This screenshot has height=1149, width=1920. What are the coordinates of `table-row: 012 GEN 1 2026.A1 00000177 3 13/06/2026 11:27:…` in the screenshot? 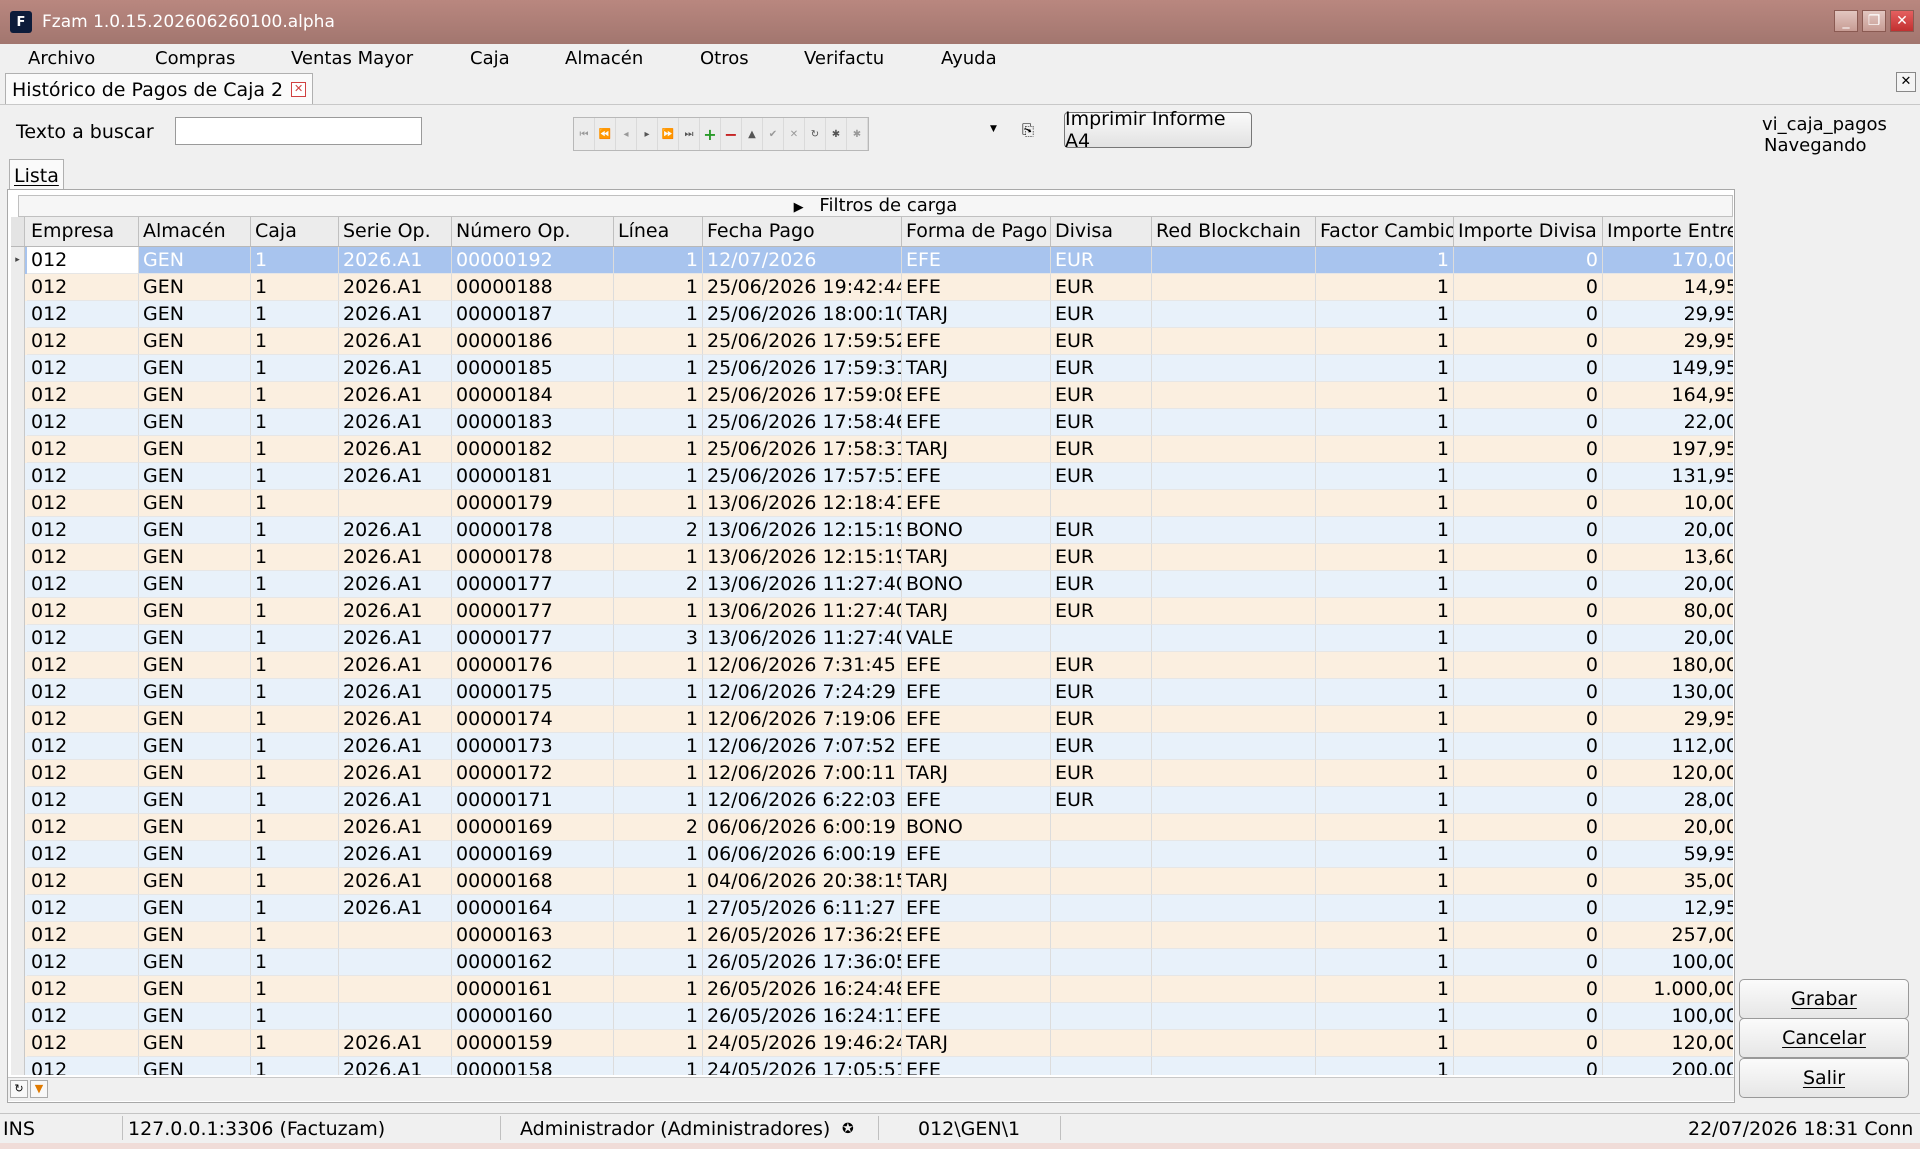 It's located at (872, 638).